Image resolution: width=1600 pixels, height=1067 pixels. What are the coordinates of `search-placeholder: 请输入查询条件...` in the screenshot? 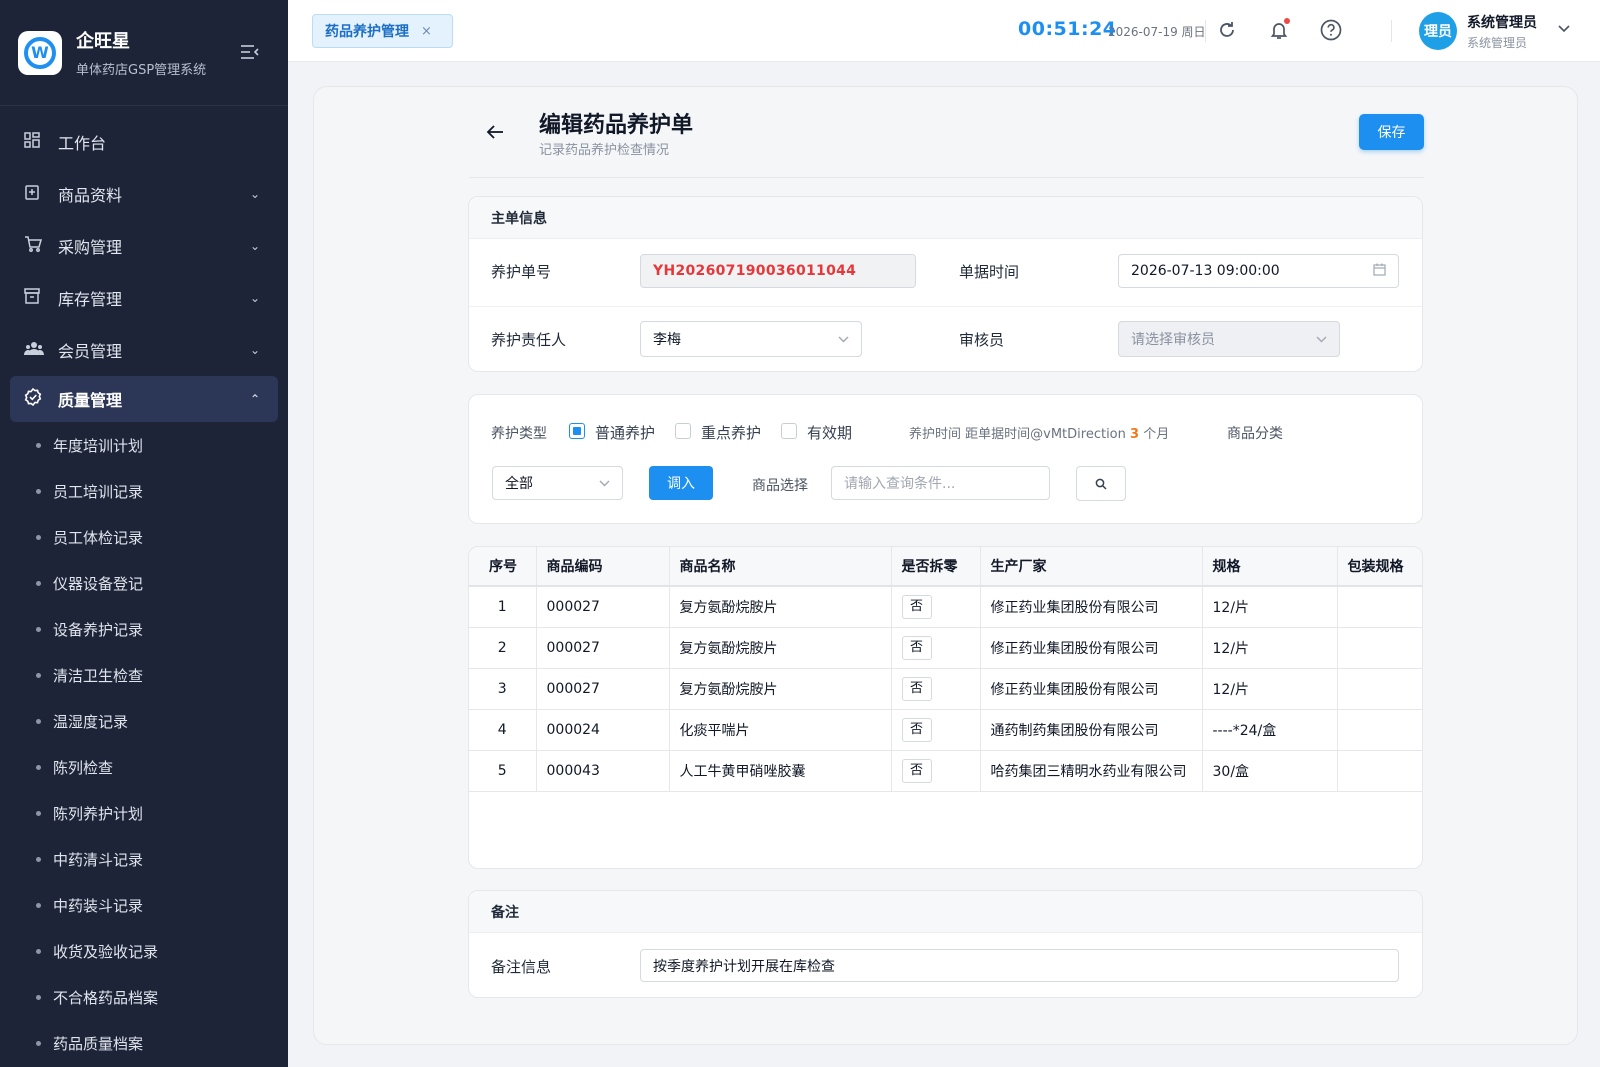 It's located at (900, 484).